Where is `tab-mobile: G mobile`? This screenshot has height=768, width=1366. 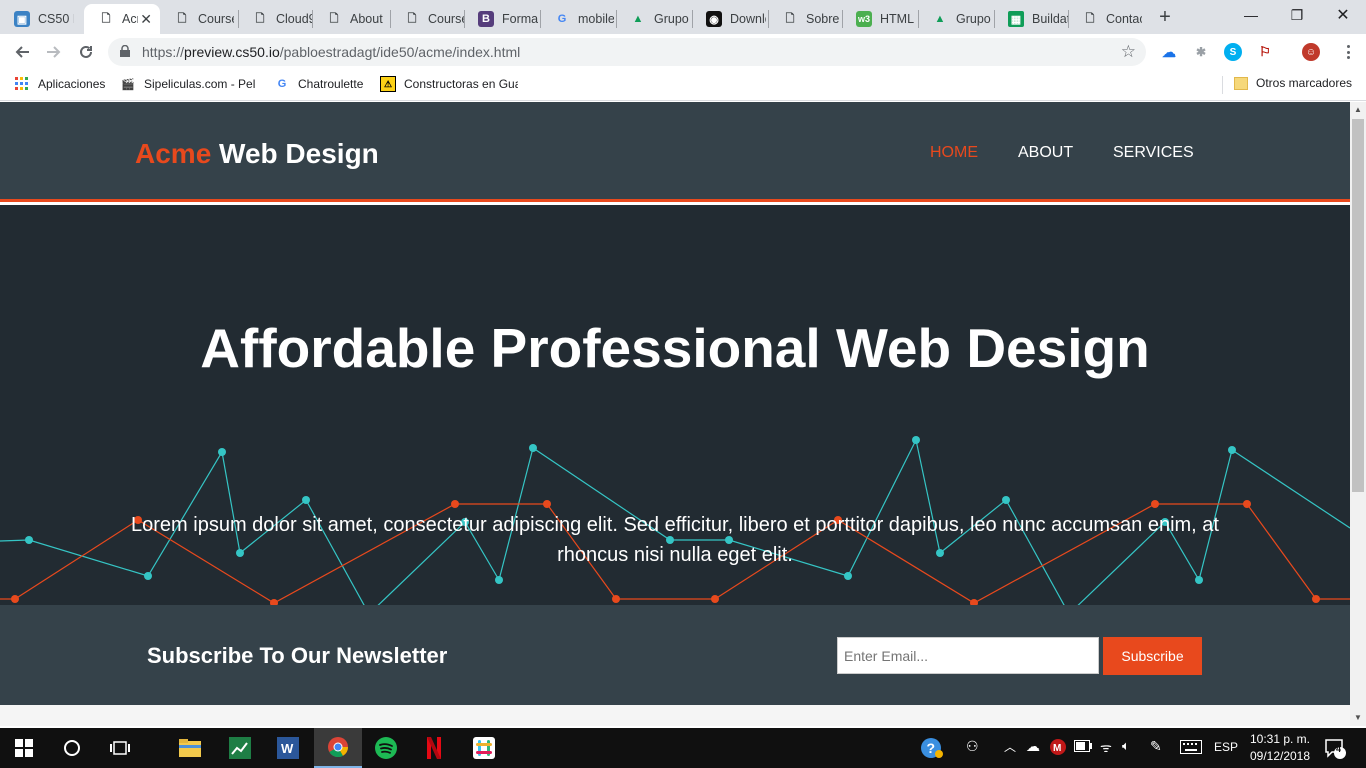
tab-mobile: G mobile is located at coordinates (578, 19).